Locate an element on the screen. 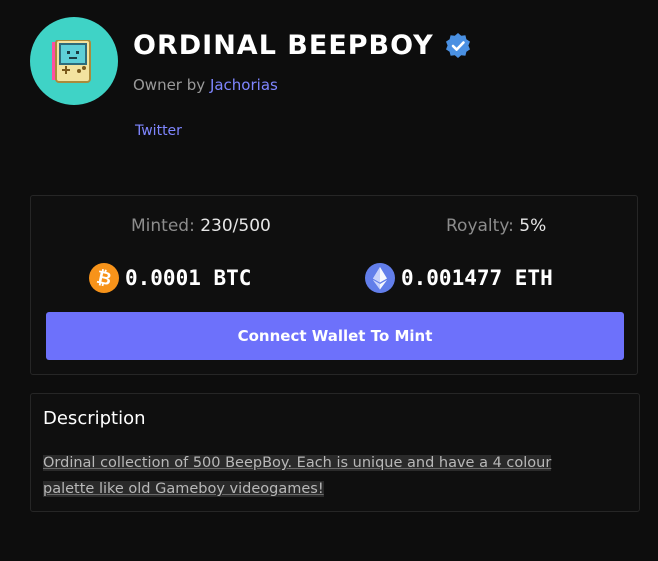 The image size is (658, 561). minted-value: 230/500 is located at coordinates (235, 226).